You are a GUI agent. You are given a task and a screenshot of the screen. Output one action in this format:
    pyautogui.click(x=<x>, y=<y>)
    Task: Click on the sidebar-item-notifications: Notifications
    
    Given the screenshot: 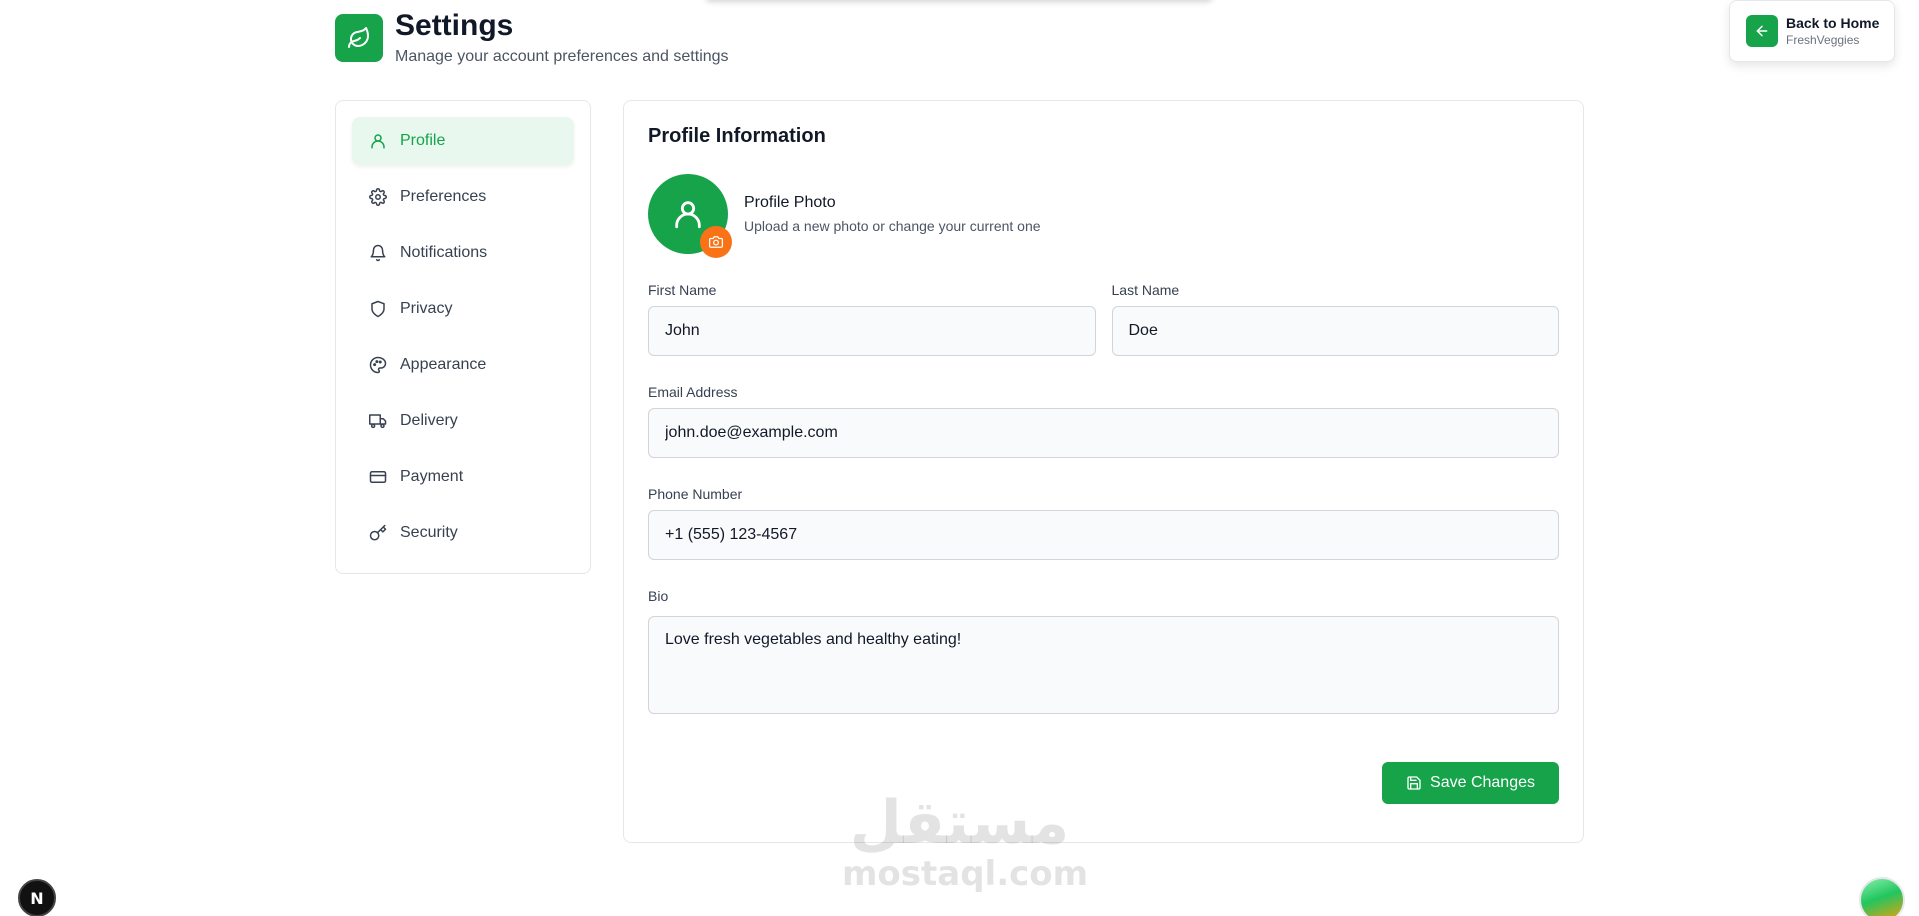 What is the action you would take?
    pyautogui.click(x=463, y=253)
    